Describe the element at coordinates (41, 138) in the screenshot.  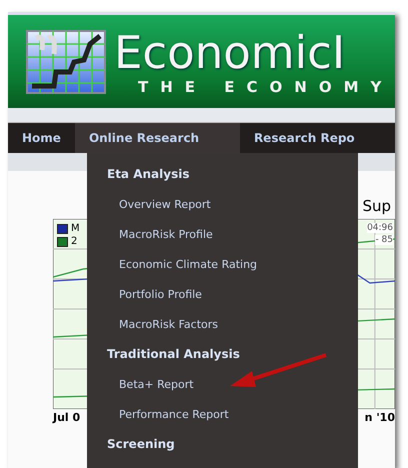
I see `nav-tab: Home` at that location.